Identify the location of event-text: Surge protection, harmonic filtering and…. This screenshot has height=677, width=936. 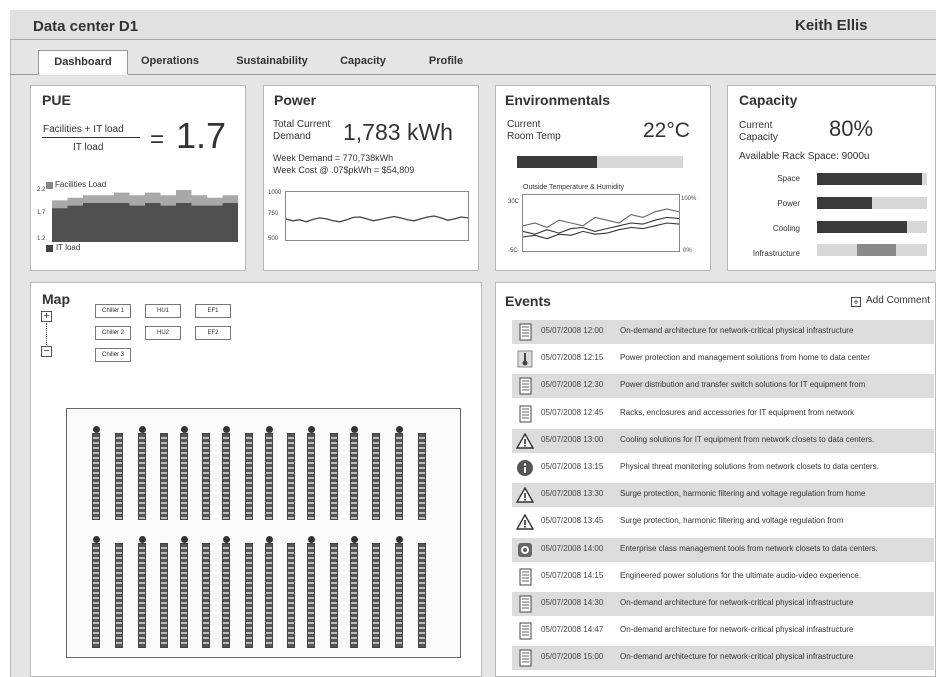
(743, 494).